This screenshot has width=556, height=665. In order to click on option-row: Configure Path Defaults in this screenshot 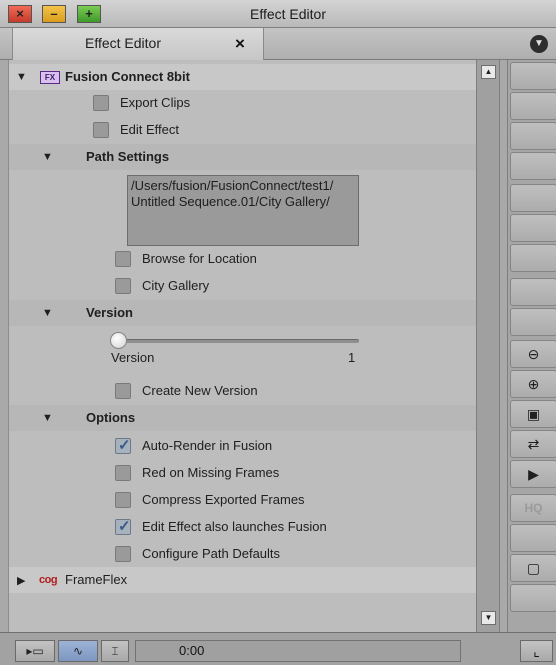, I will do `click(243, 553)`.